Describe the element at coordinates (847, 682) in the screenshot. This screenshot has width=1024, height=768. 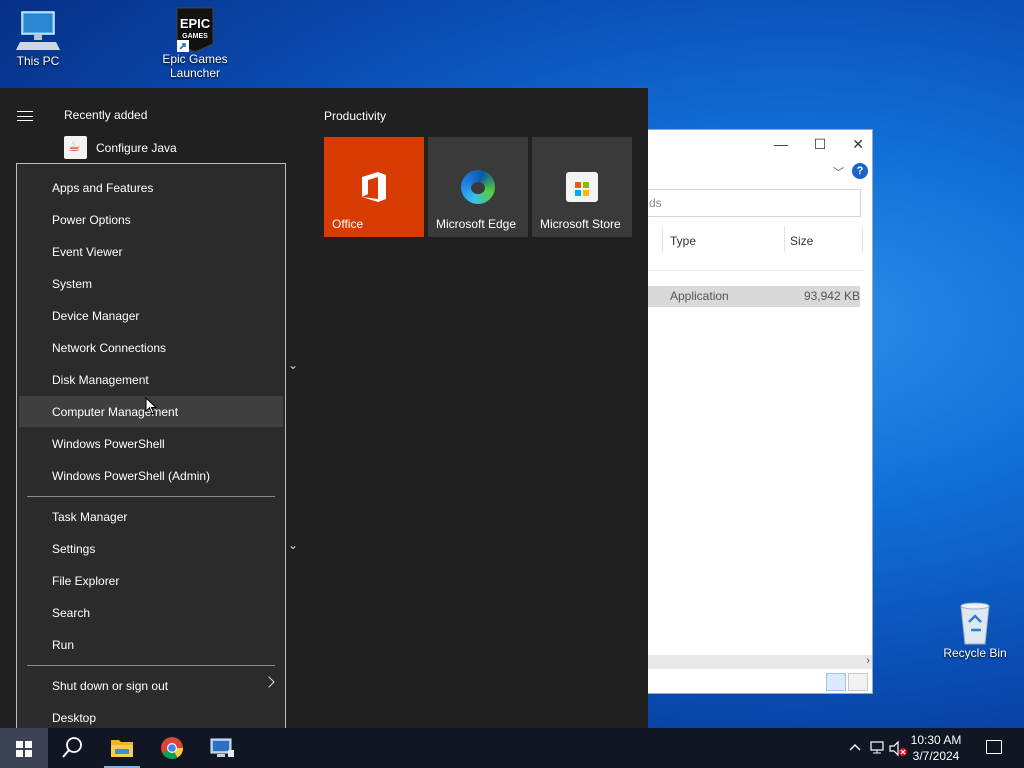
I see `view-toggle` at that location.